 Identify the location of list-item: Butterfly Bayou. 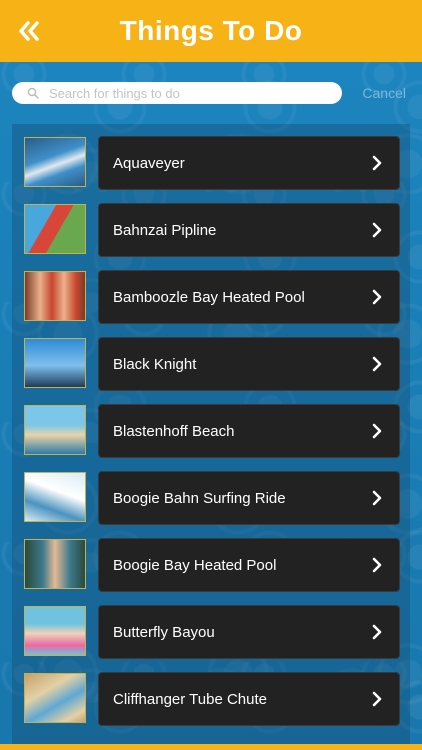
(218, 633).